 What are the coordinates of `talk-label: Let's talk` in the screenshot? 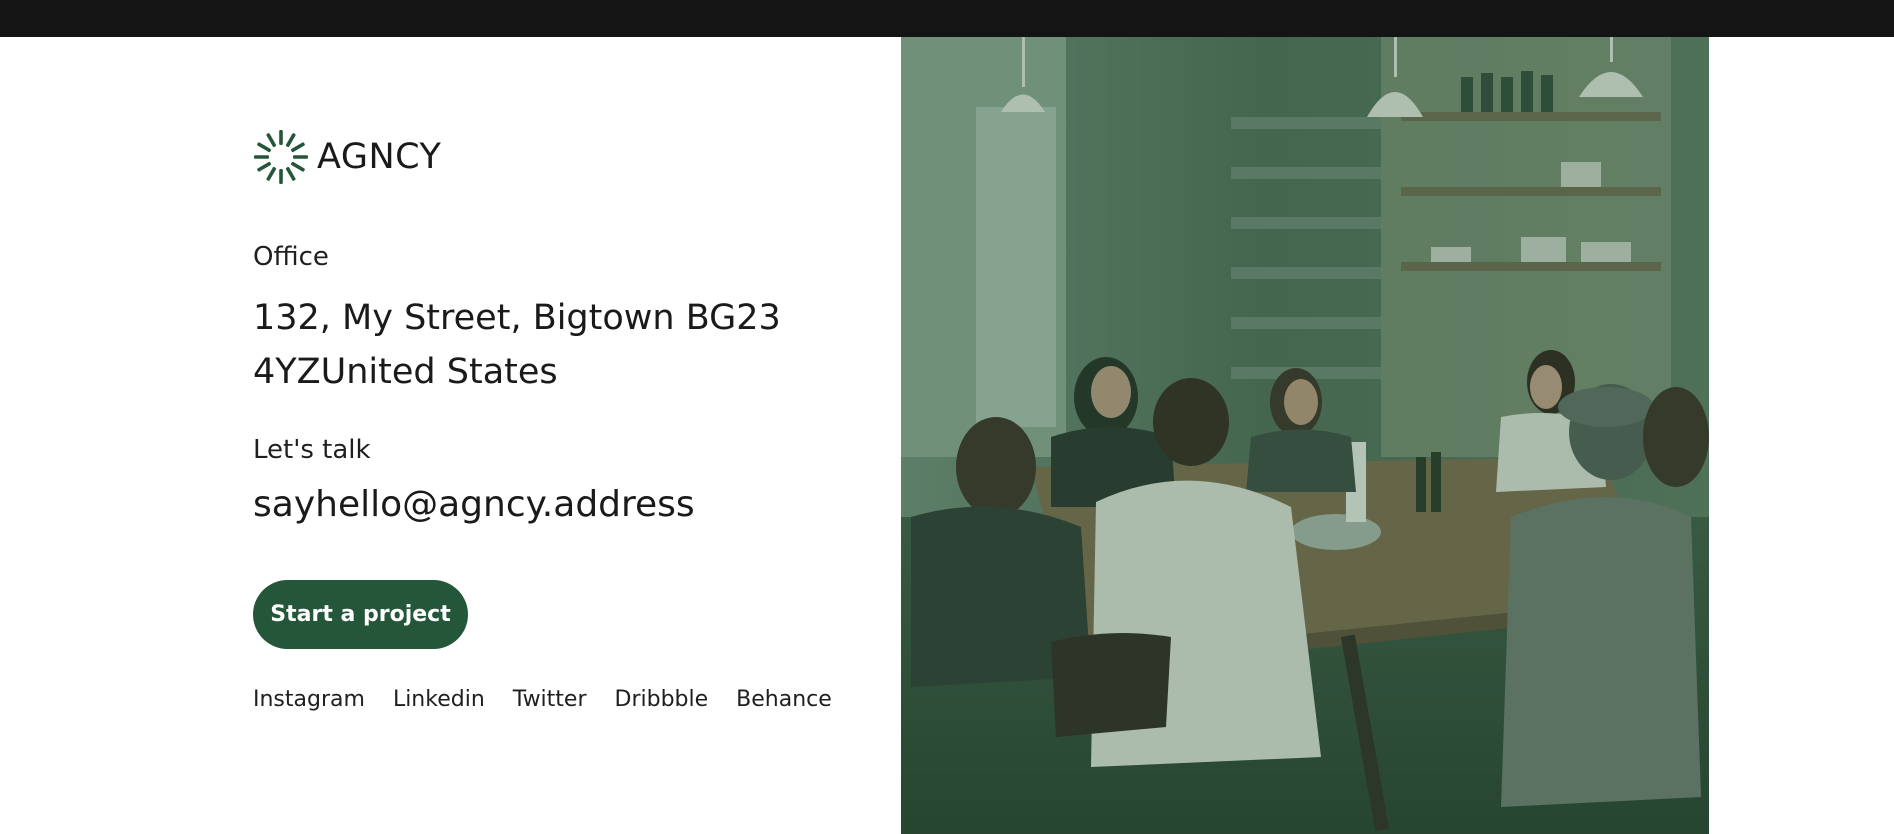 It's located at (312, 450).